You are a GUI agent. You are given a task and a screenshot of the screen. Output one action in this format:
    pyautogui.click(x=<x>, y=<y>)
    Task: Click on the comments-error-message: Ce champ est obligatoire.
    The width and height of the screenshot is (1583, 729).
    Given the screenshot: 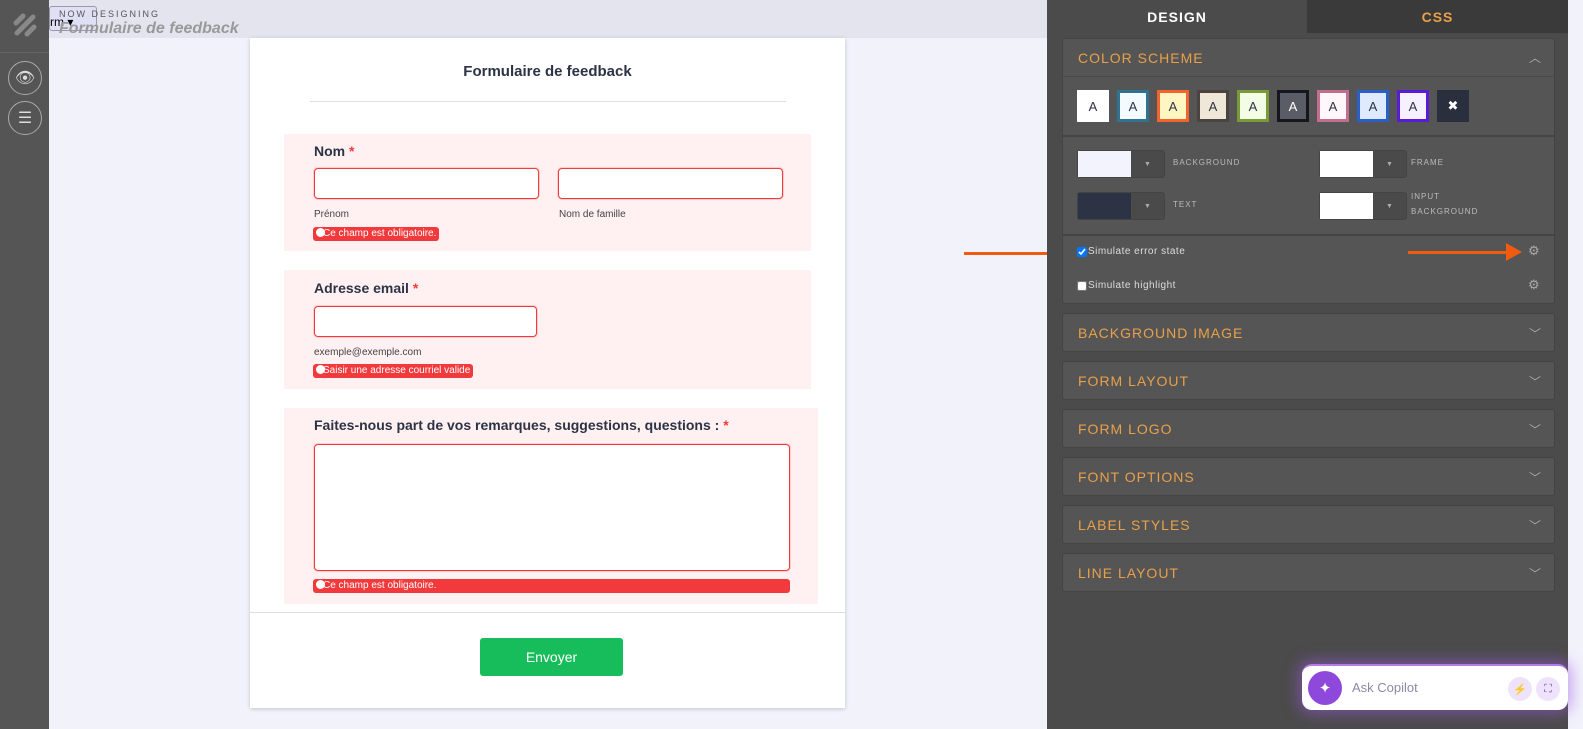 What is the action you would take?
    pyautogui.click(x=551, y=586)
    